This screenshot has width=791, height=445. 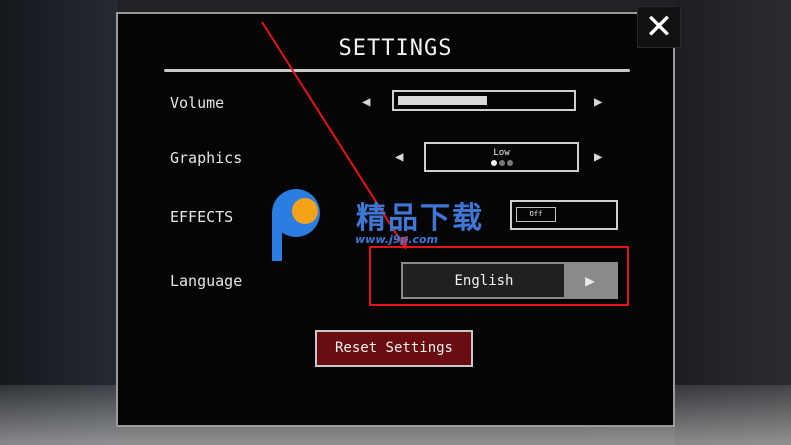 I want to click on watermark-text: 精品下载, so click(x=420, y=218).